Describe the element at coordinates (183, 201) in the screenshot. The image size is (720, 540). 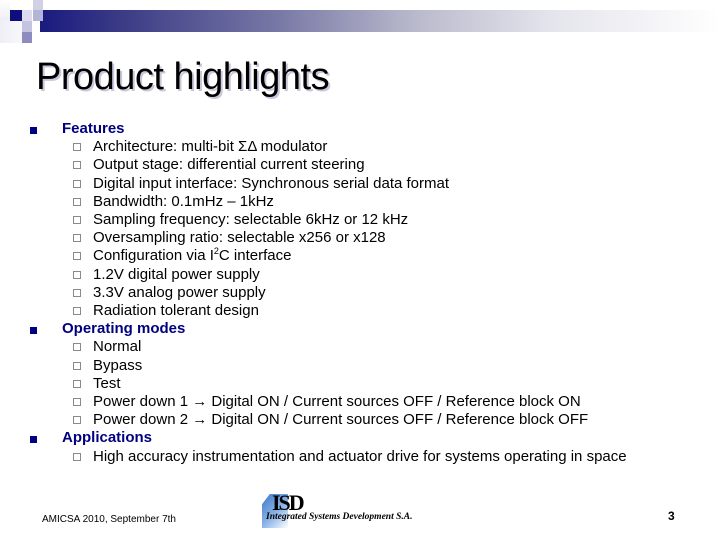
I see `list-item-text: Bandwidth: 0.1mHz – 1kHz` at that location.